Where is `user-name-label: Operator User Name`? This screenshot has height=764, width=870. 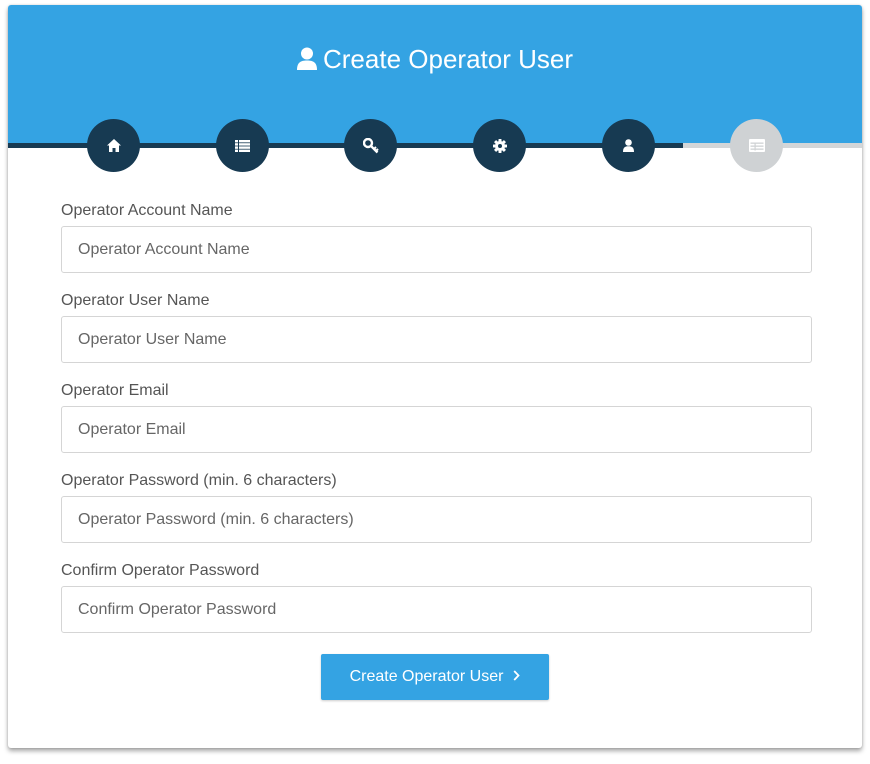
user-name-label: Operator User Name is located at coordinates (135, 300).